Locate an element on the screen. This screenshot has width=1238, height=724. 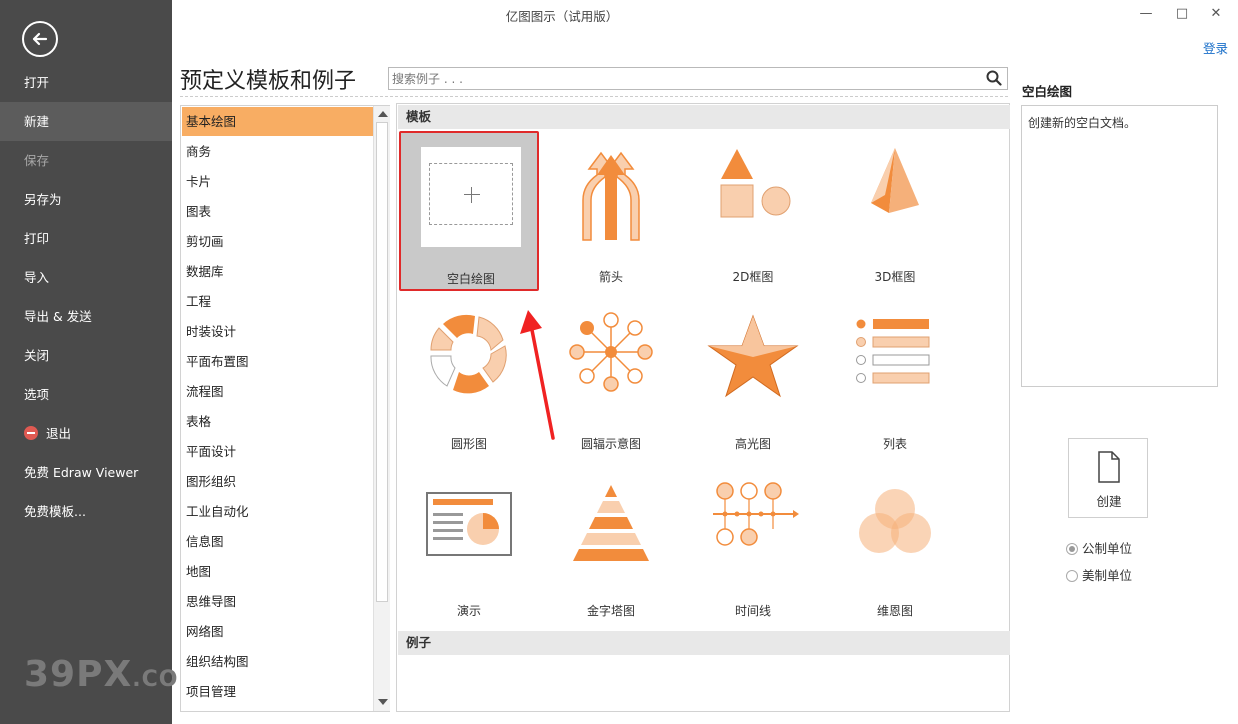
title-bar: 亿图图示（试用版） is located at coordinates (705, 17).